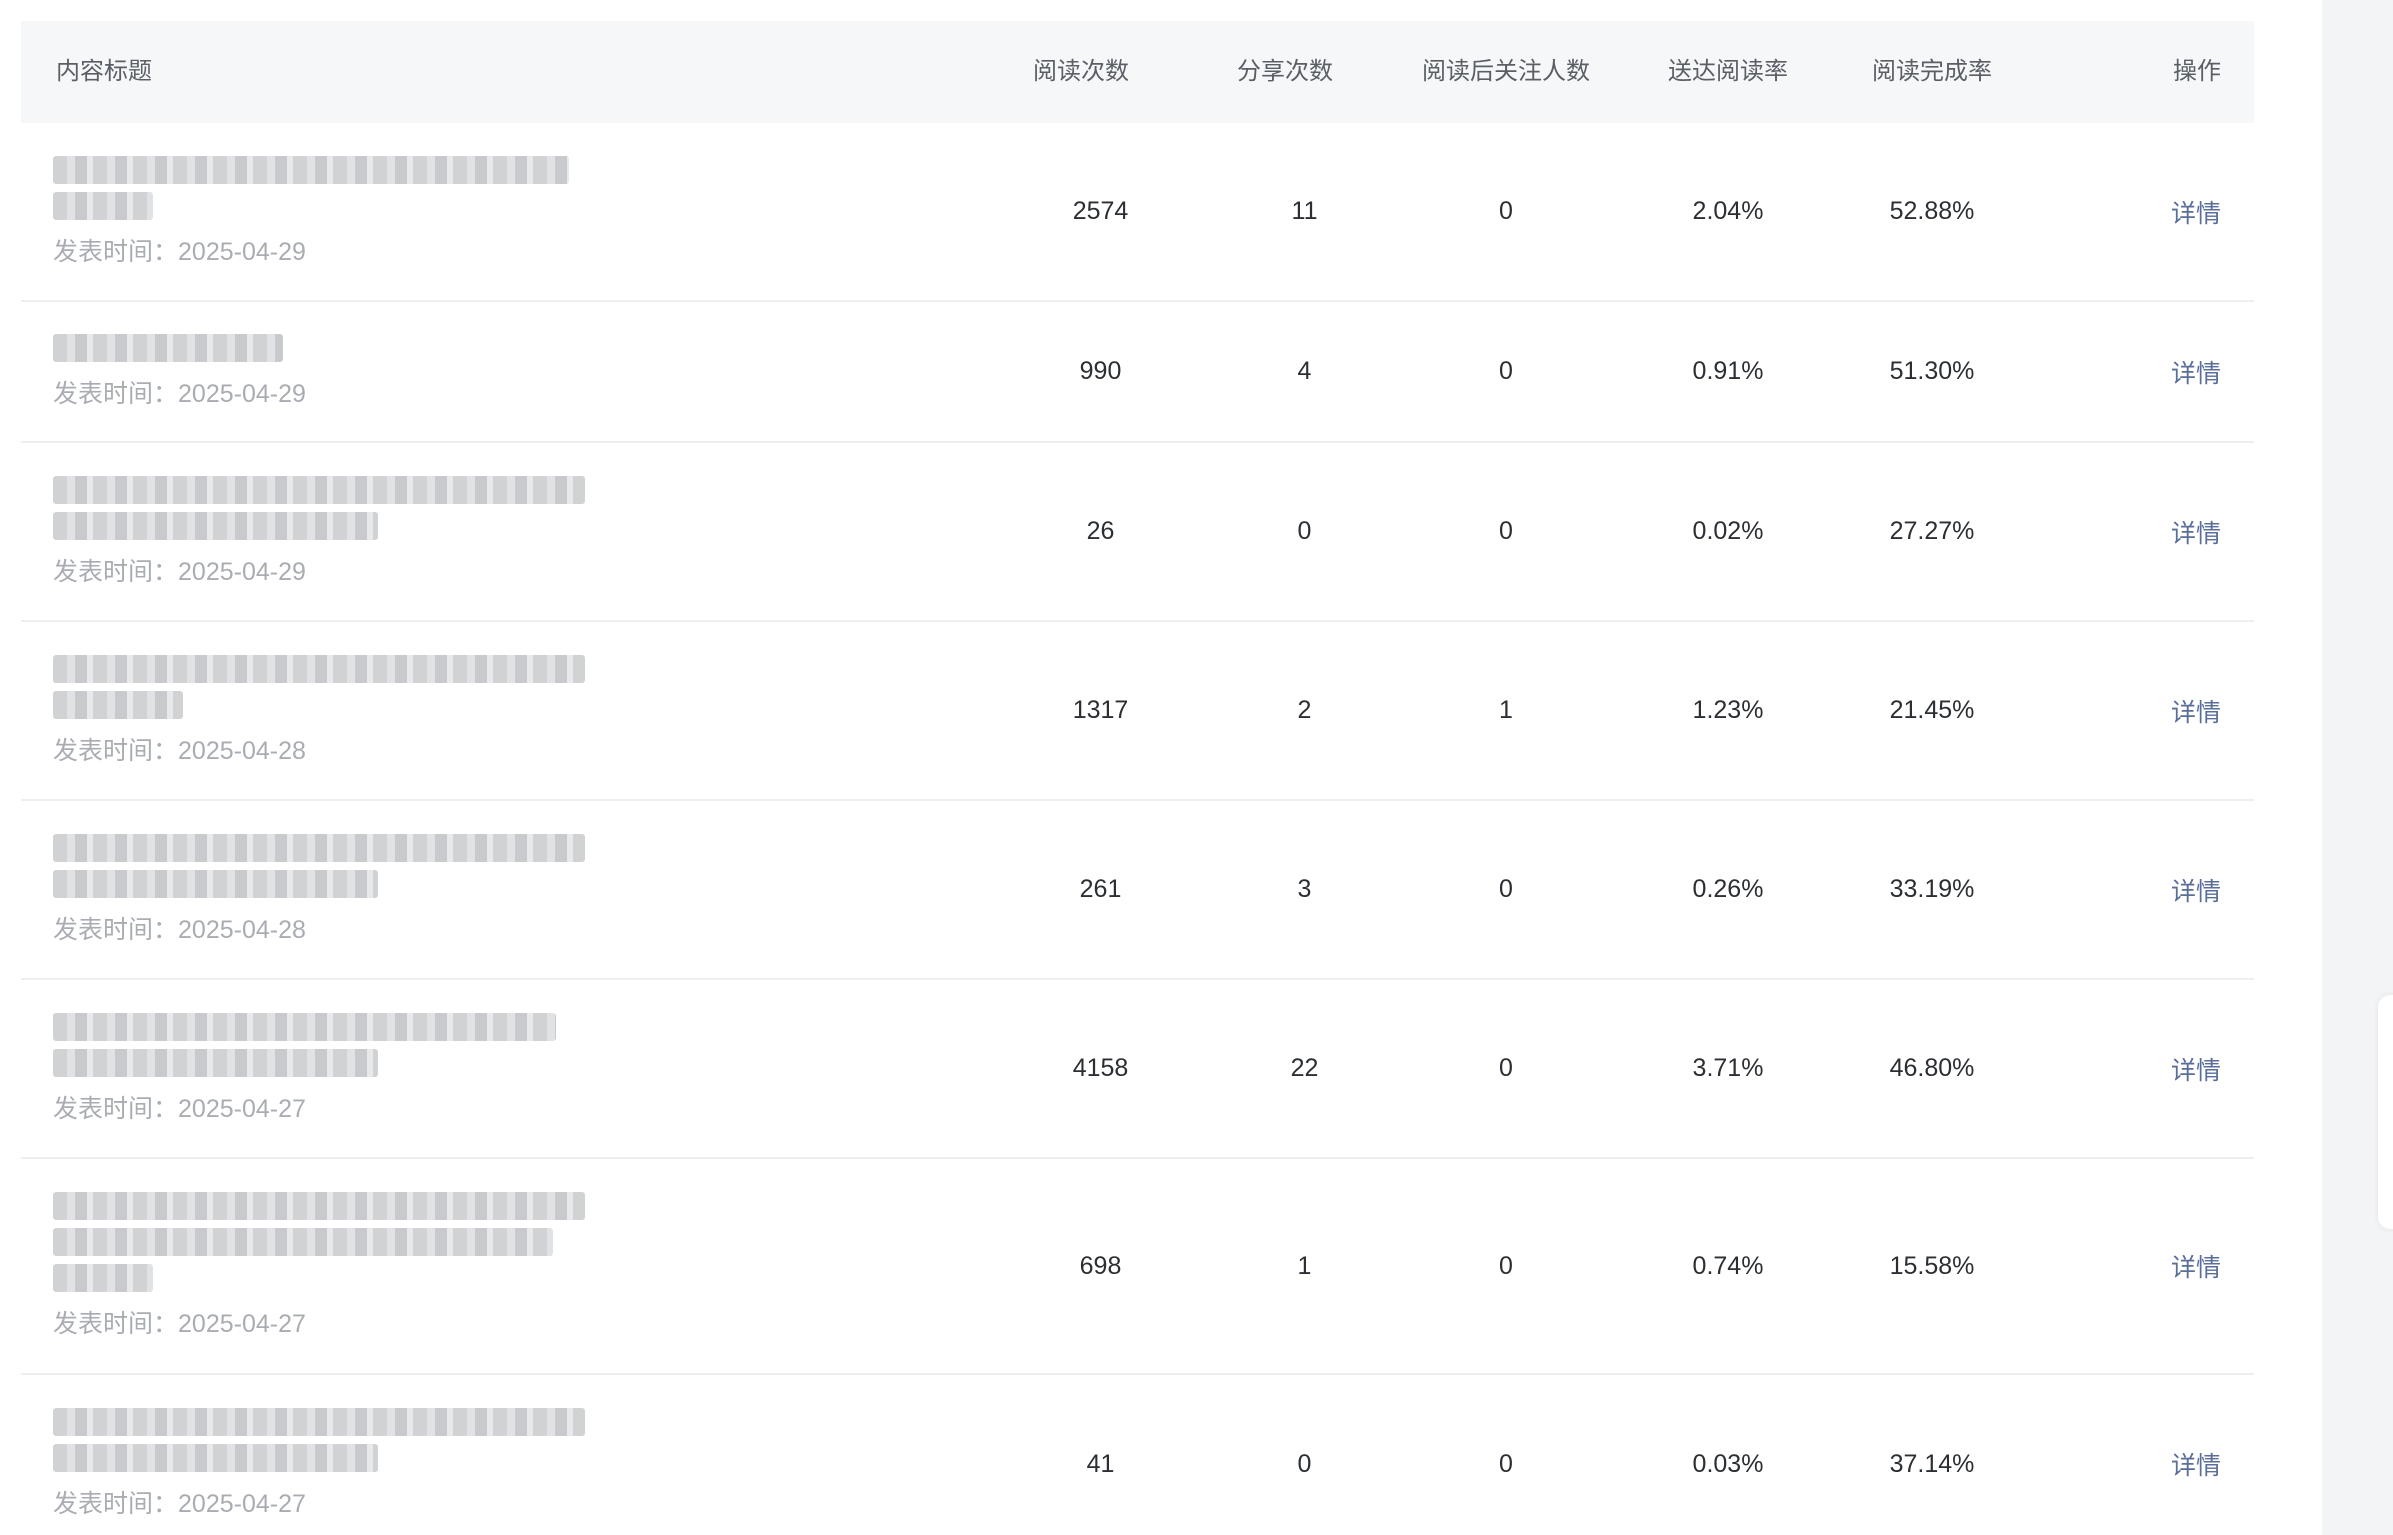 Image resolution: width=2393 pixels, height=1535 pixels. What do you see at coordinates (2197, 71) in the screenshot?
I see `col-action-header: 操作` at bounding box center [2197, 71].